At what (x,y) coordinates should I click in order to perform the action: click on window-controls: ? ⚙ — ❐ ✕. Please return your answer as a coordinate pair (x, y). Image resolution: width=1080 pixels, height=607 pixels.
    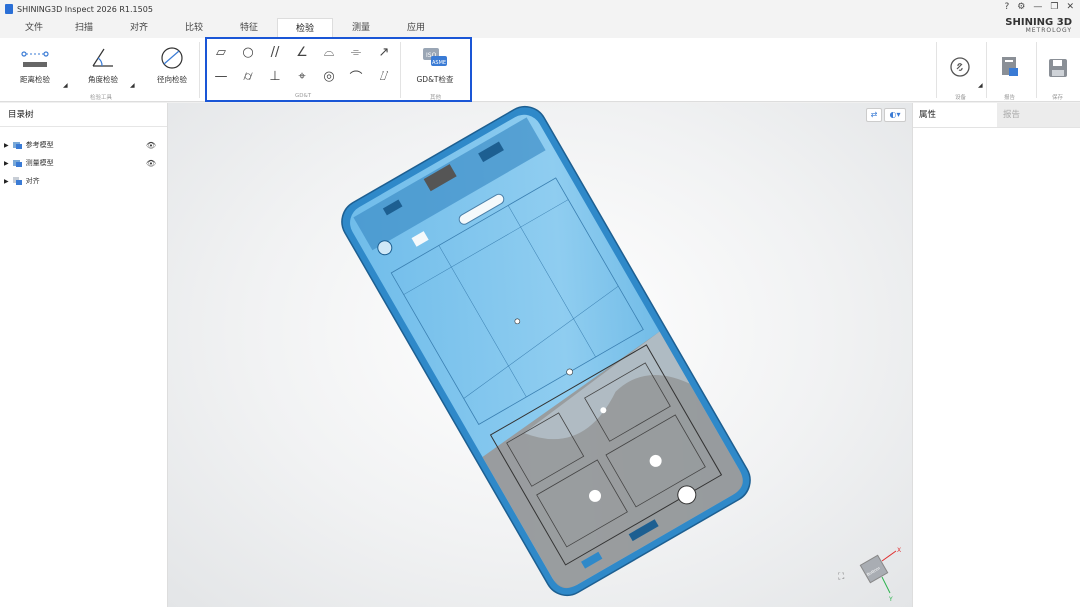
    Looking at the image, I should click on (1039, 7).